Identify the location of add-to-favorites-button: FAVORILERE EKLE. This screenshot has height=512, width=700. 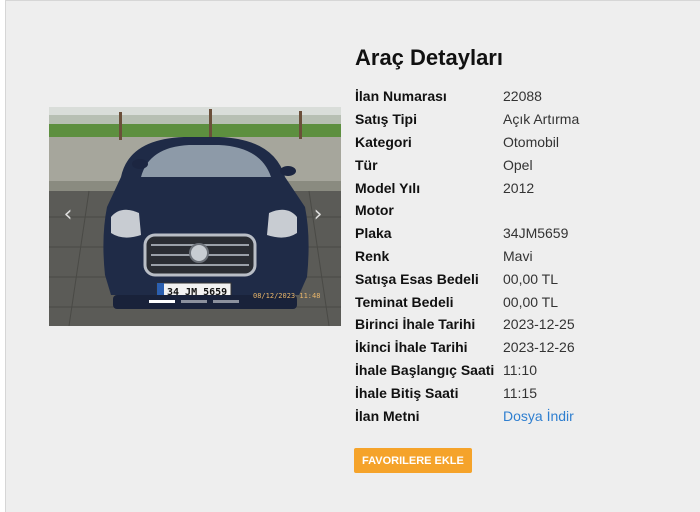
(413, 460).